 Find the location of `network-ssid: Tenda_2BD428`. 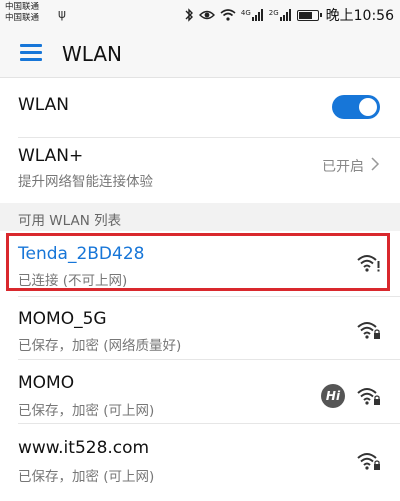

network-ssid: Tenda_2BD428 is located at coordinates (81, 254).